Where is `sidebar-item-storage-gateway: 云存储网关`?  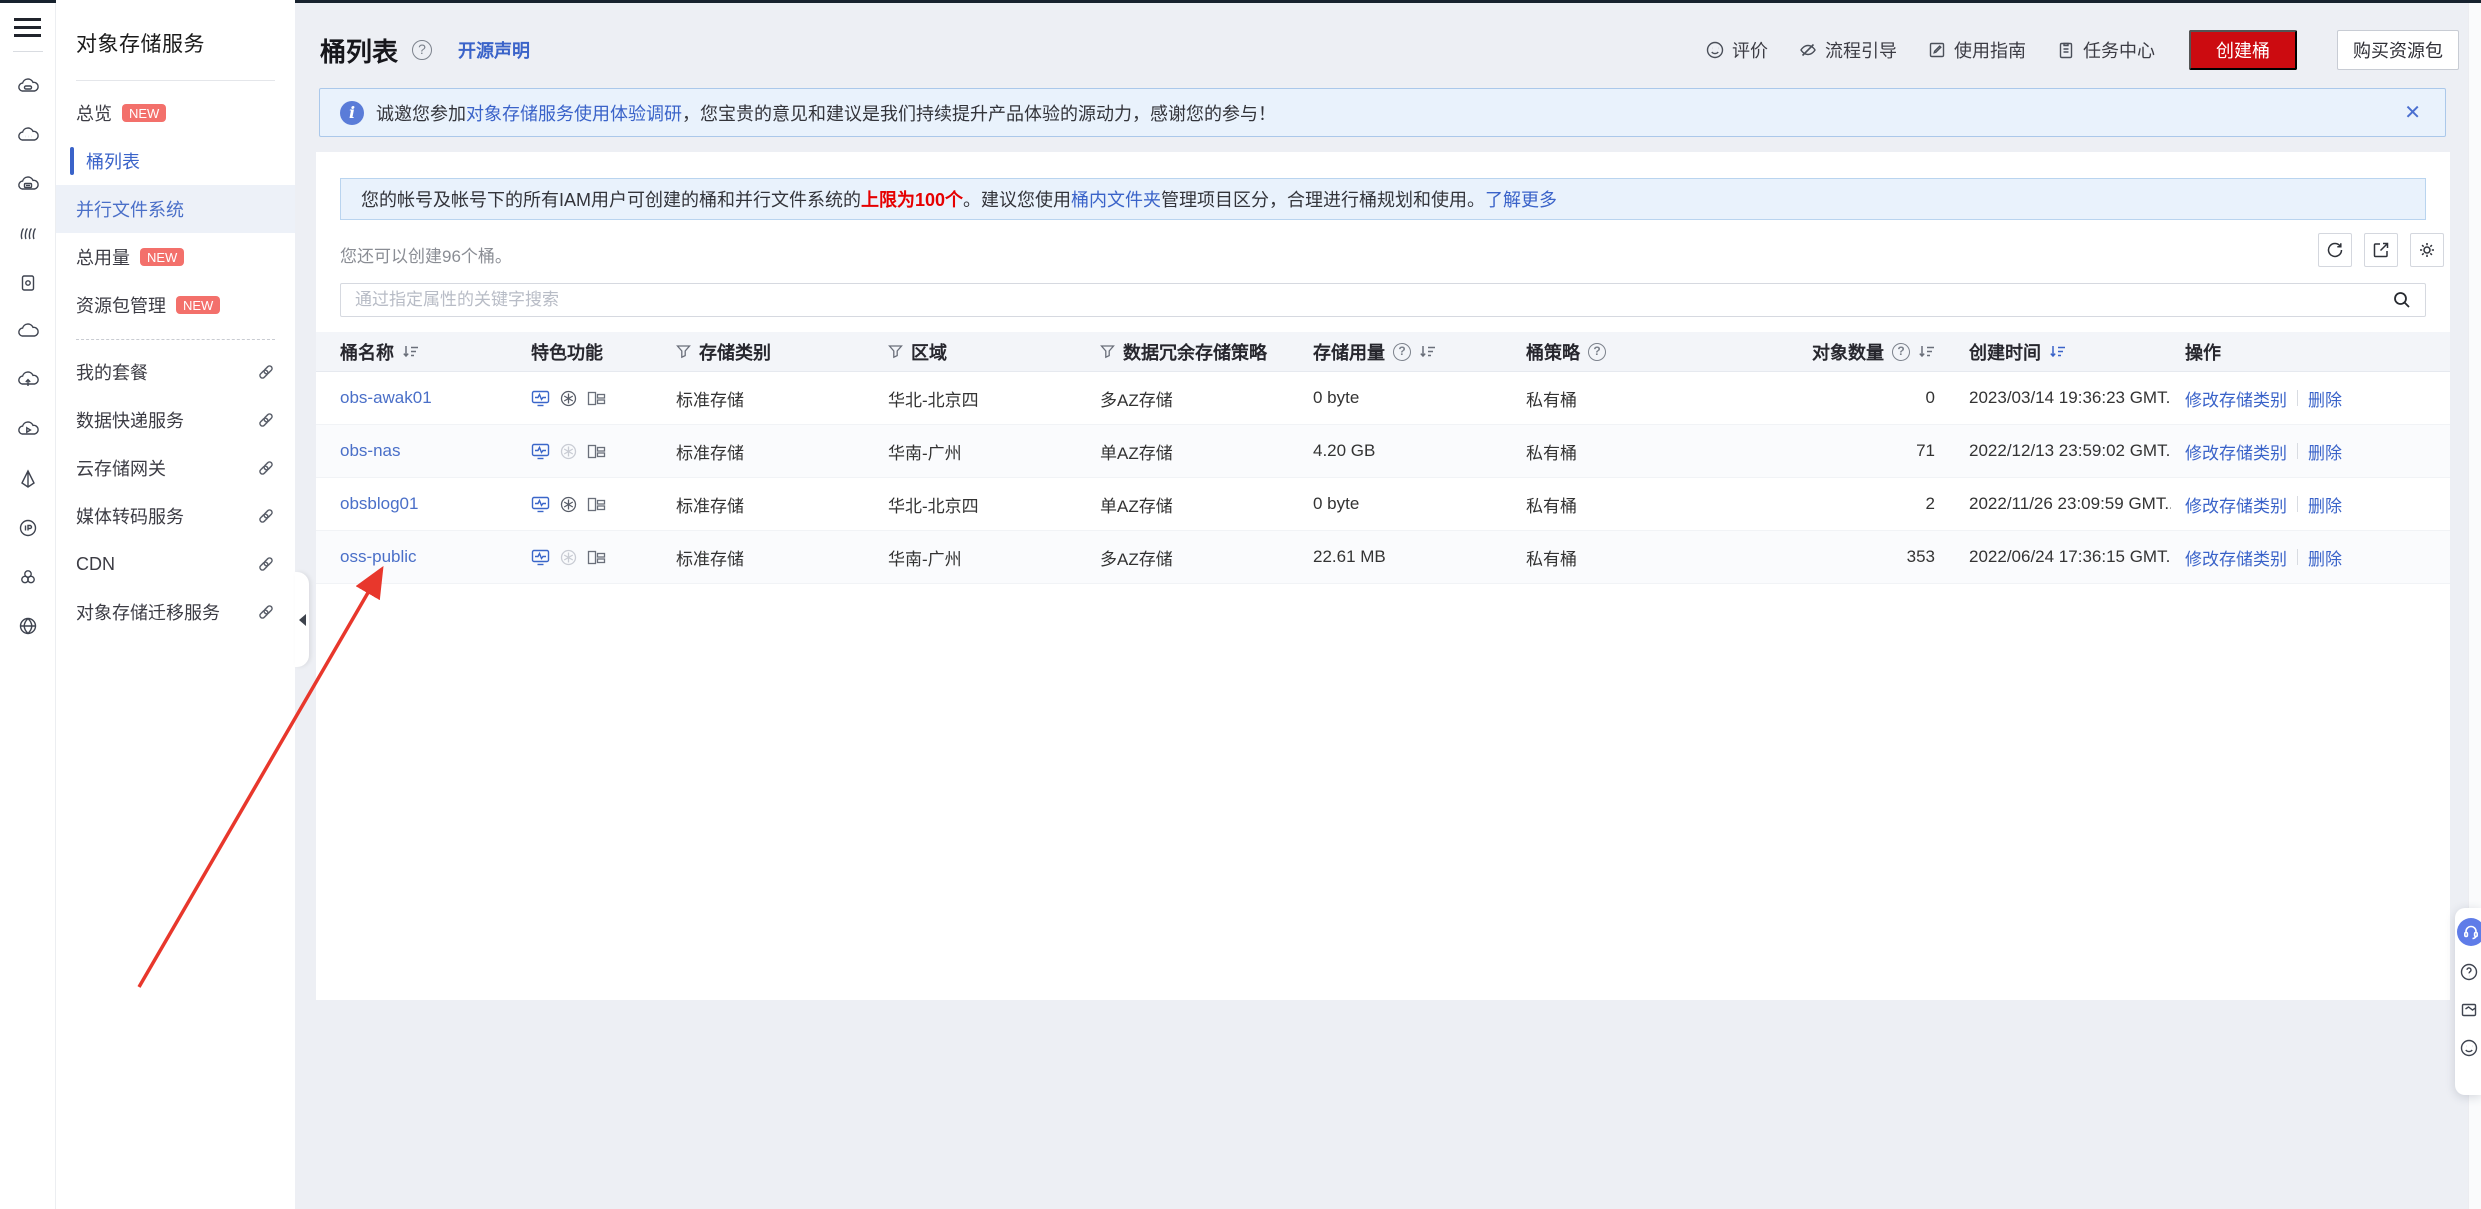
sidebar-item-storage-gateway: 云存储网关 is located at coordinates (175, 468).